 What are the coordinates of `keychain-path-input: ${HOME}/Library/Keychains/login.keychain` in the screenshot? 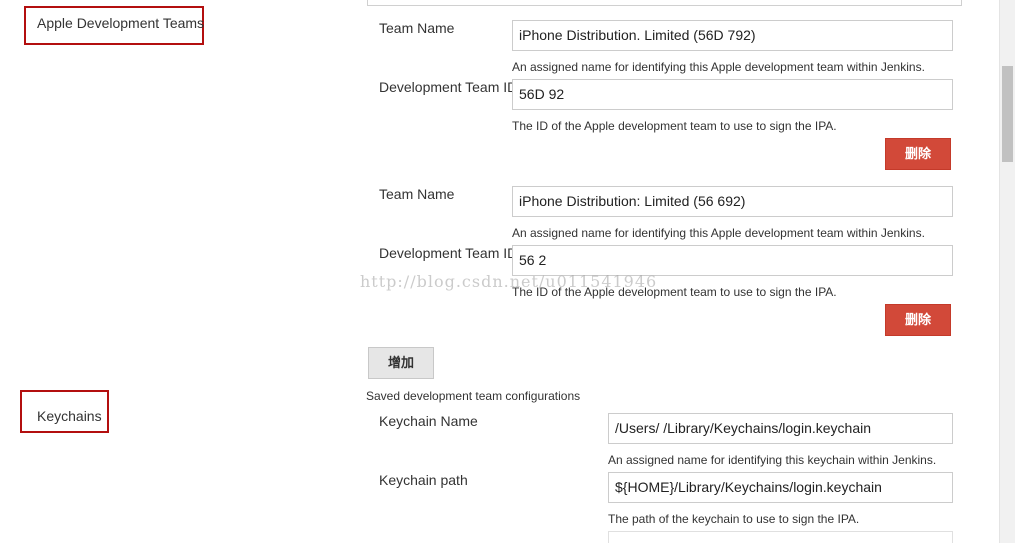 It's located at (780, 487).